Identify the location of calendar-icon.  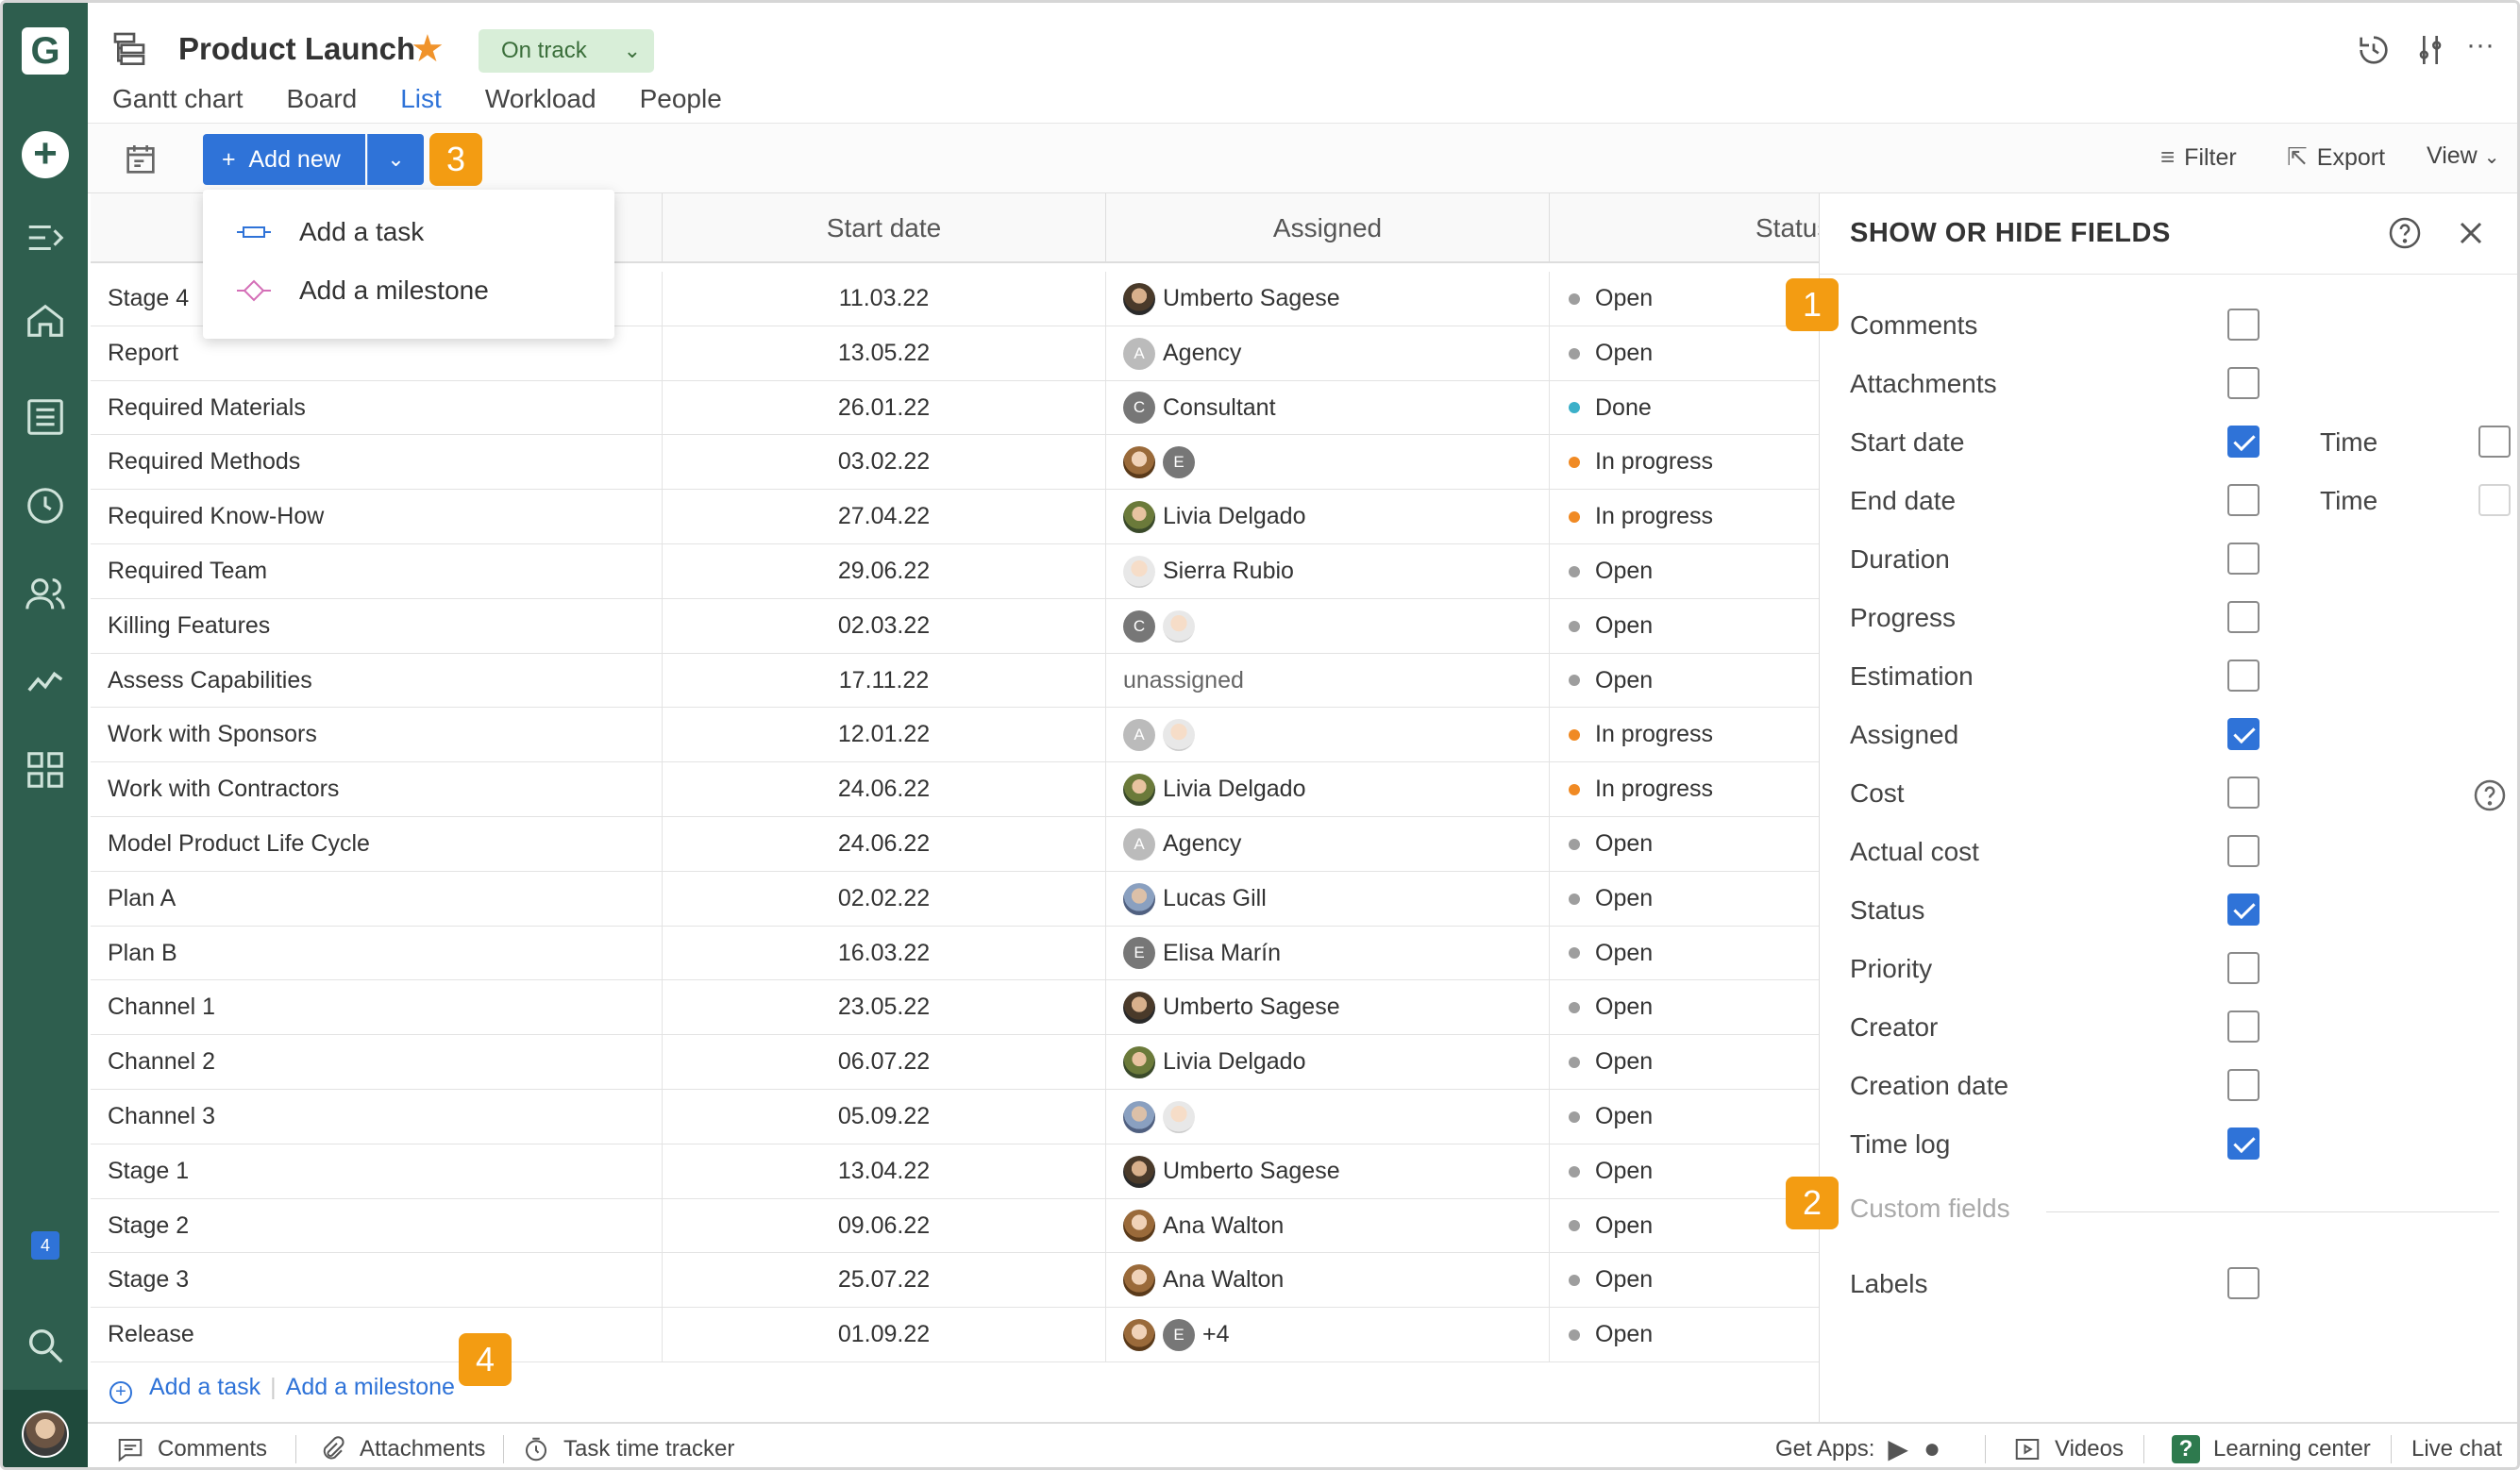
(141, 159).